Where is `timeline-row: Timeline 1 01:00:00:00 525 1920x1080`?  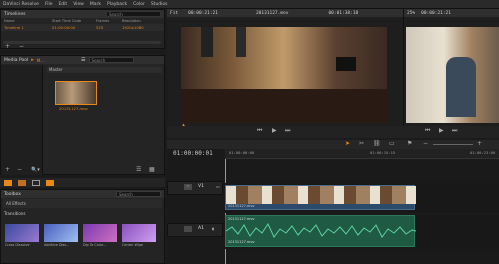
timeline-row: Timeline 1 01:00:00:00 525 1920x1080 is located at coordinates (82, 27).